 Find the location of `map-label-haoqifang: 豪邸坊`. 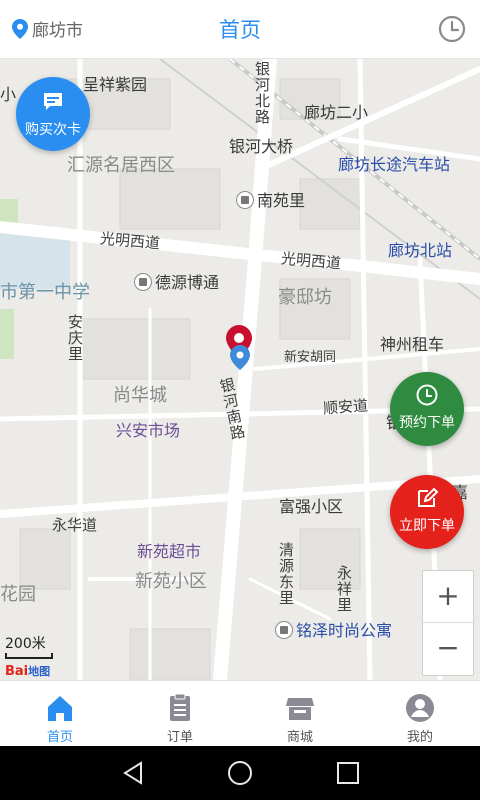

map-label-haoqifang: 豪邸坊 is located at coordinates (305, 297).